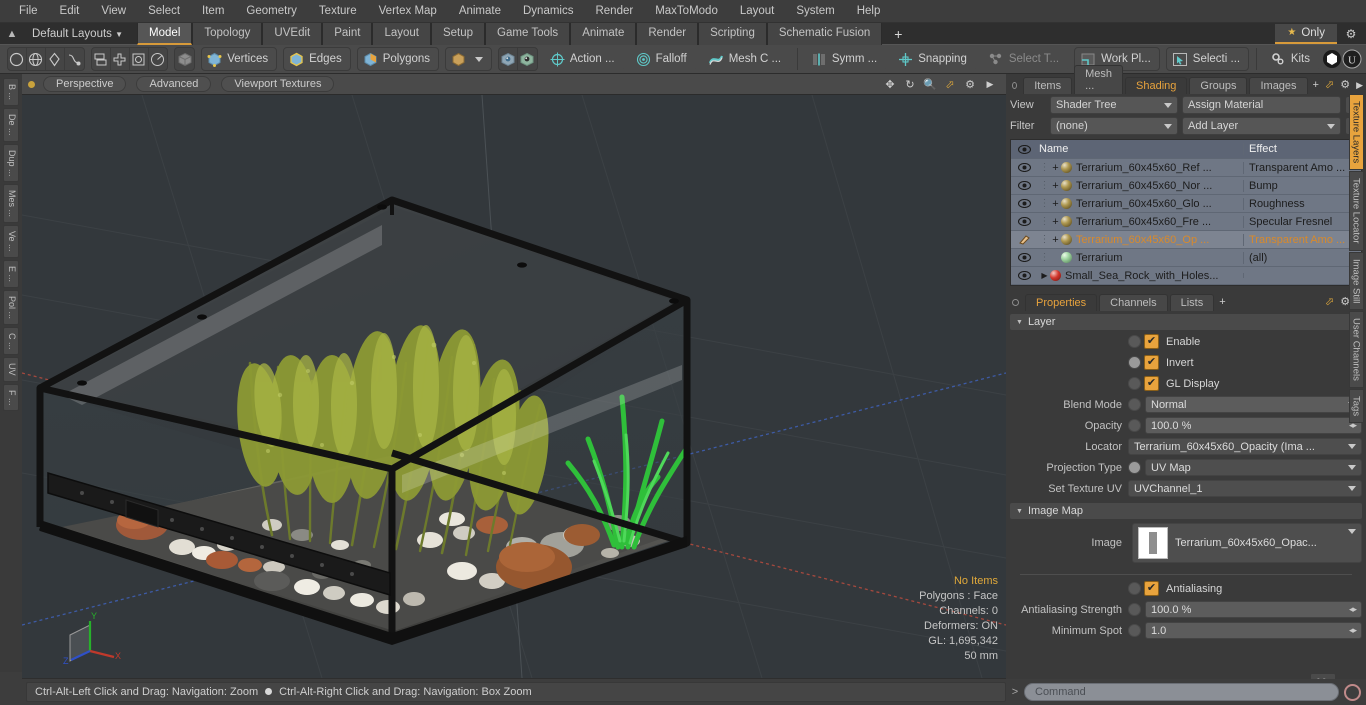 This screenshot has height=705, width=1366. What do you see at coordinates (338, 11) in the screenshot?
I see `menu-item-texture: Texture` at bounding box center [338, 11].